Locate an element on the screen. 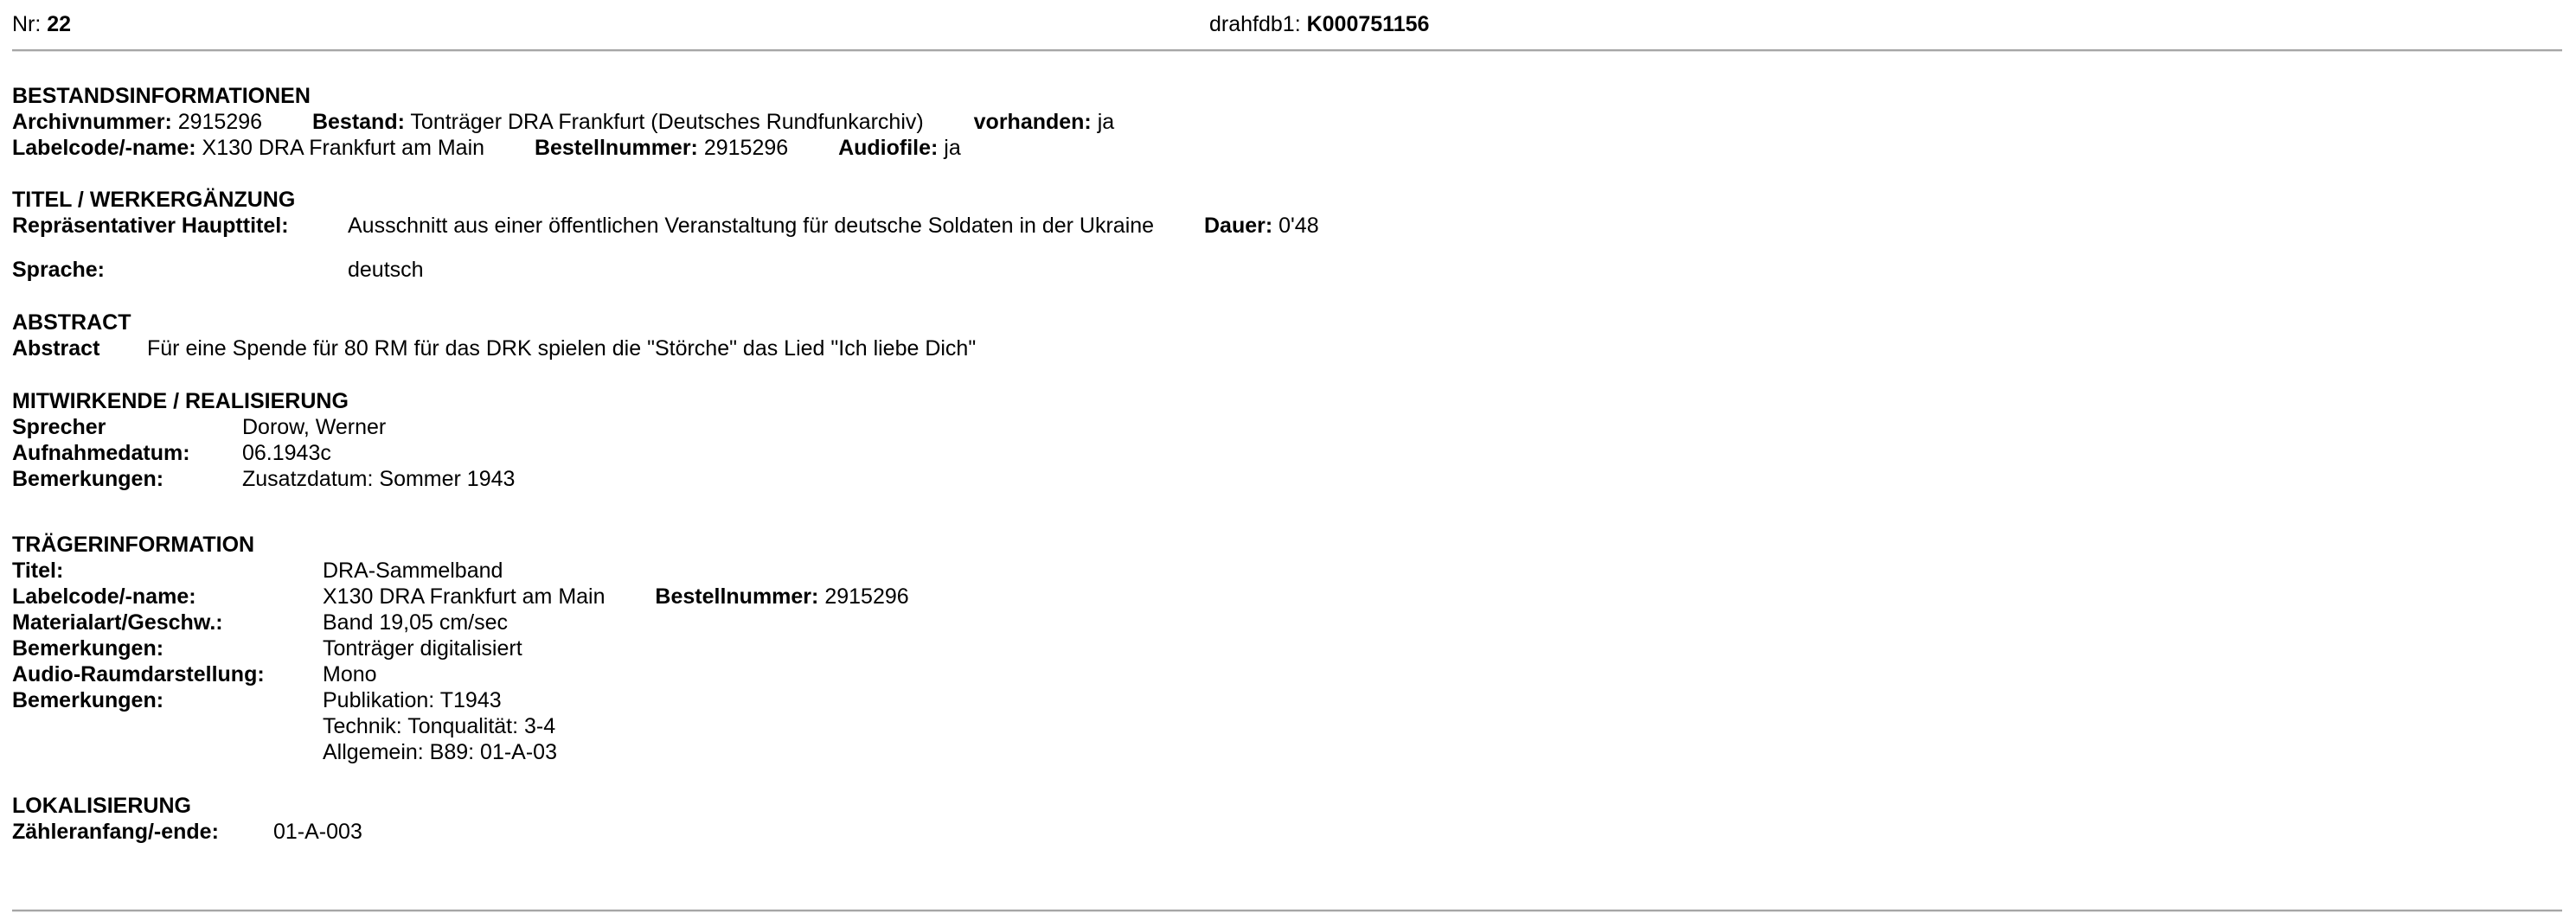 This screenshot has height=913, width=2576. section-heading-mitwirkende: MITWIRKENDE / REALISIERUNG is located at coordinates (180, 401).